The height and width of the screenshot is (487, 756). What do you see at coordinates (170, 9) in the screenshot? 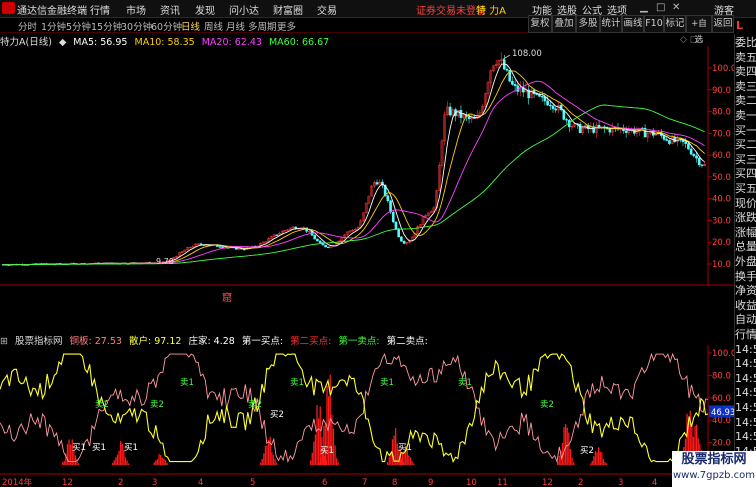
I see `menu-zixun: 资讯` at bounding box center [170, 9].